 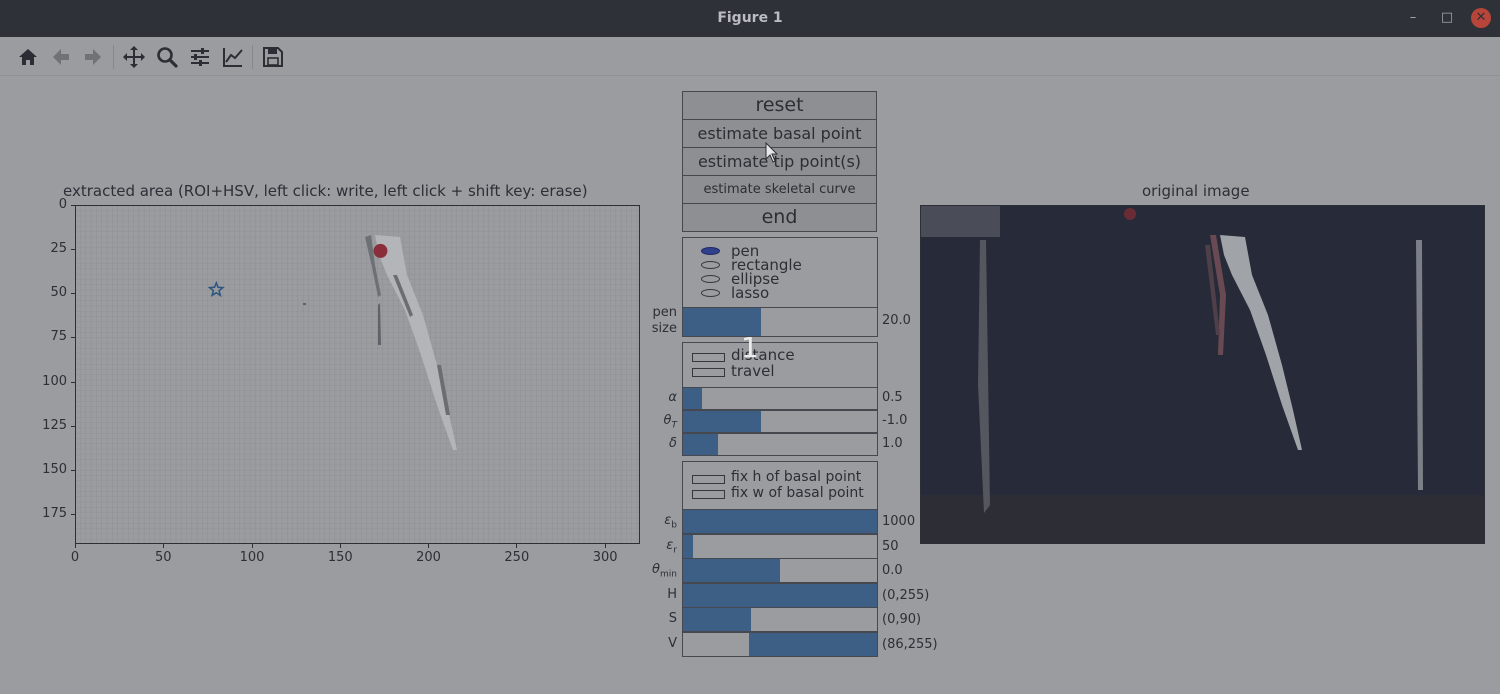 I want to click on save-icon, so click(x=273, y=57).